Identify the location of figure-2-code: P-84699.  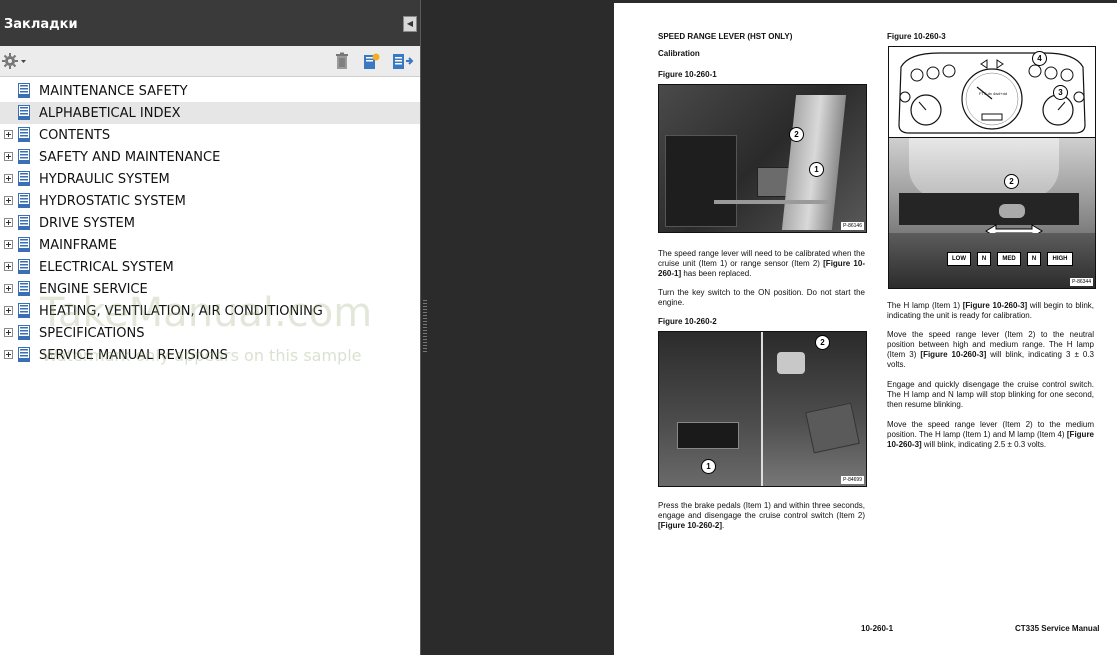
(852, 480).